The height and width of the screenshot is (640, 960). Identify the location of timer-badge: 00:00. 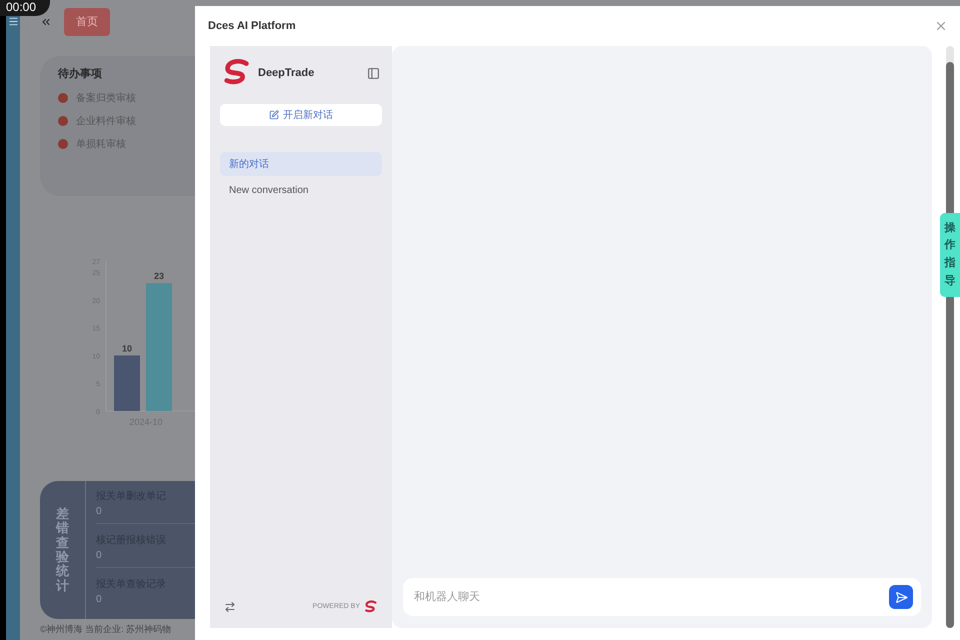
(25, 8).